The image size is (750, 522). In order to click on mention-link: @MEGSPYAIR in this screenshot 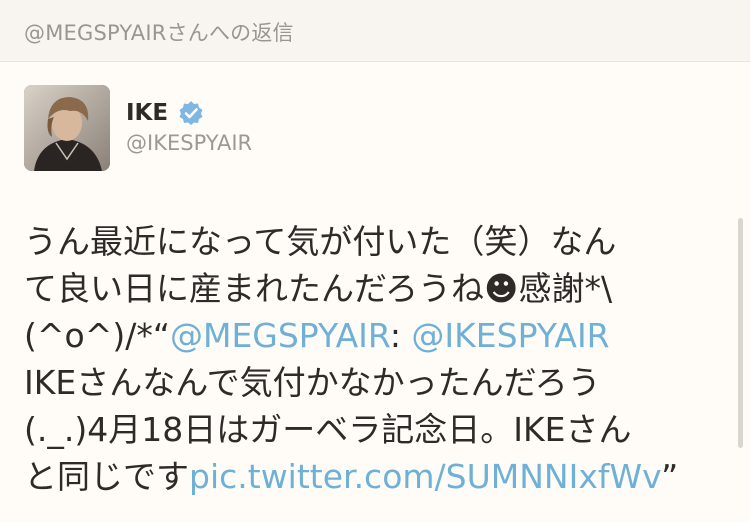, I will do `click(280, 335)`.